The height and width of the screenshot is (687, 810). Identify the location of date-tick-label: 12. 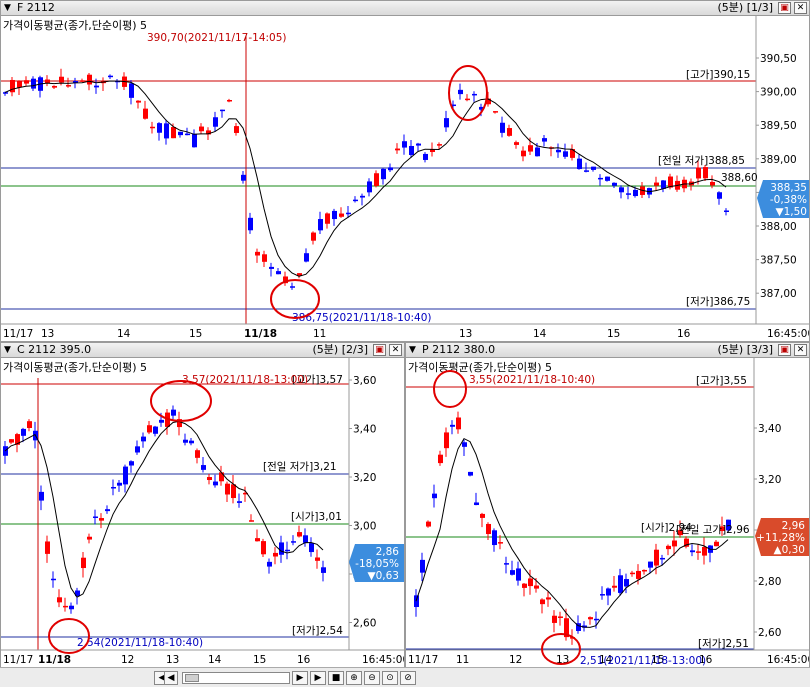
(515, 660).